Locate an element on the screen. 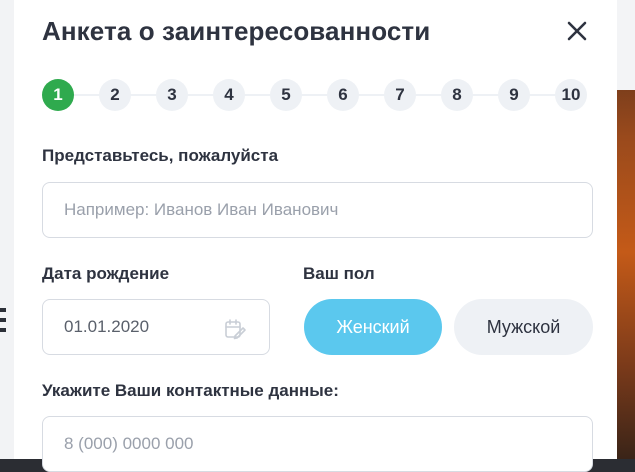  step-1: 1 is located at coordinates (58, 95).